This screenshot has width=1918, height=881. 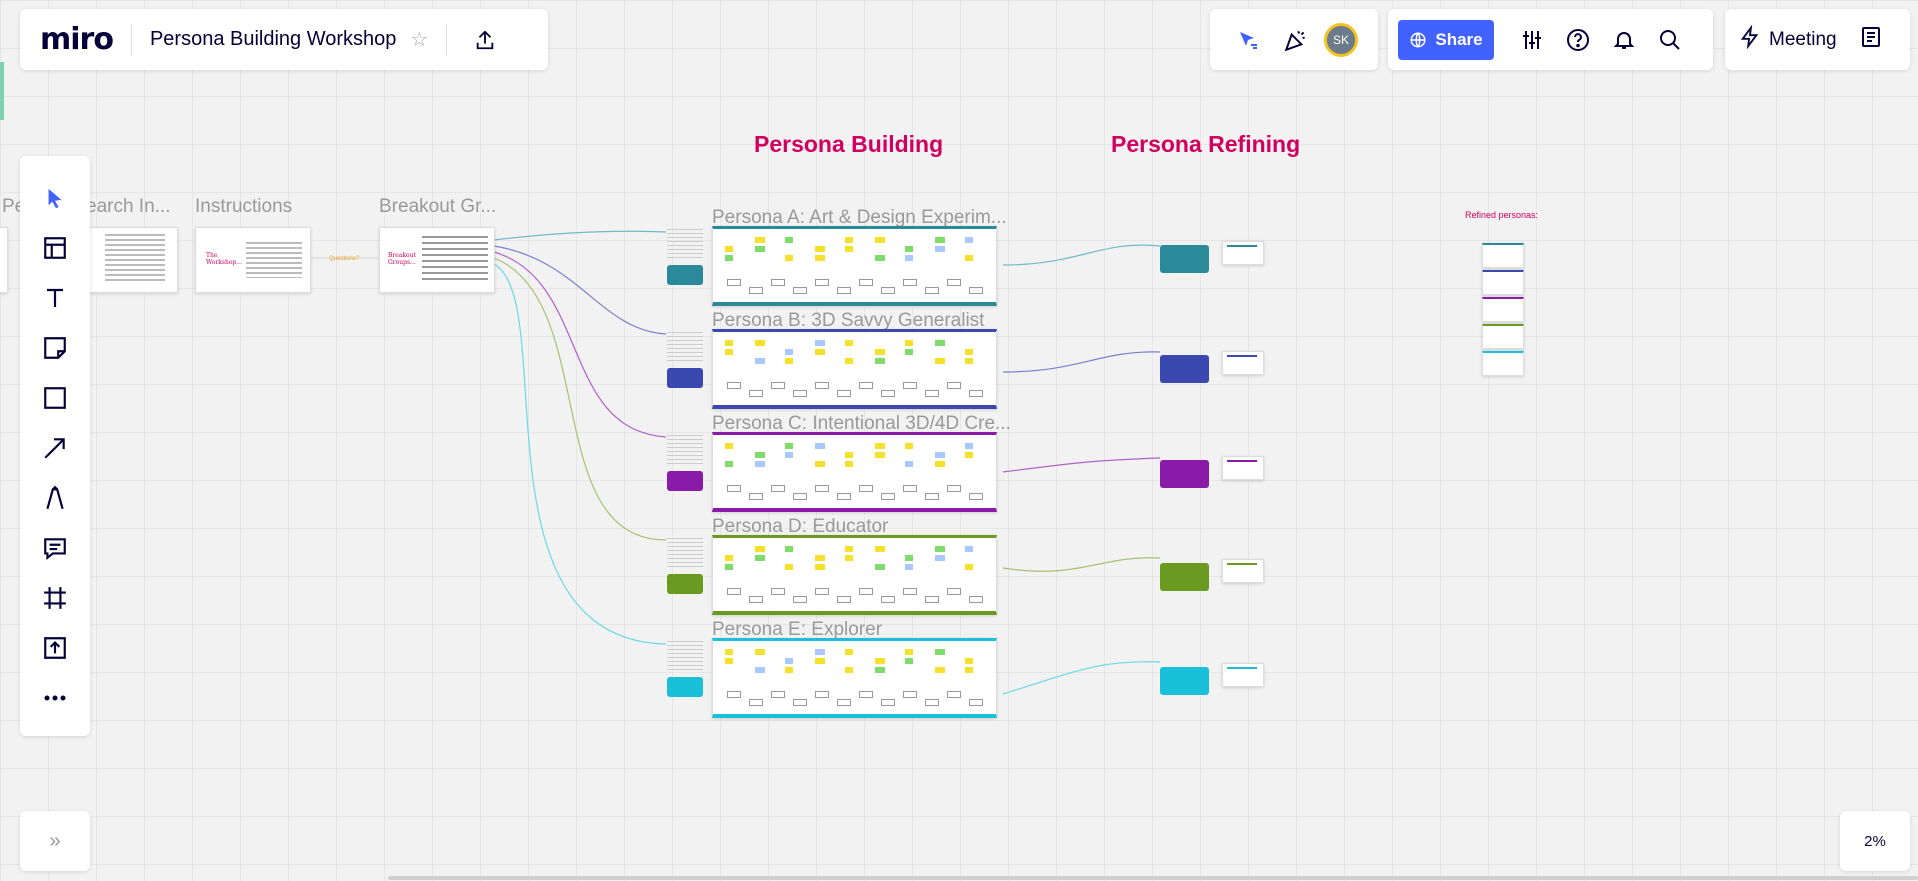 What do you see at coordinates (55, 448) in the screenshot?
I see `connector-tool` at bounding box center [55, 448].